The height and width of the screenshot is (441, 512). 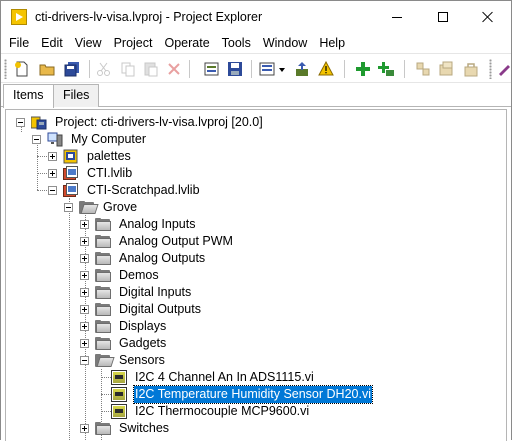 What do you see at coordinates (332, 43) in the screenshot?
I see `menu-help: Help` at bounding box center [332, 43].